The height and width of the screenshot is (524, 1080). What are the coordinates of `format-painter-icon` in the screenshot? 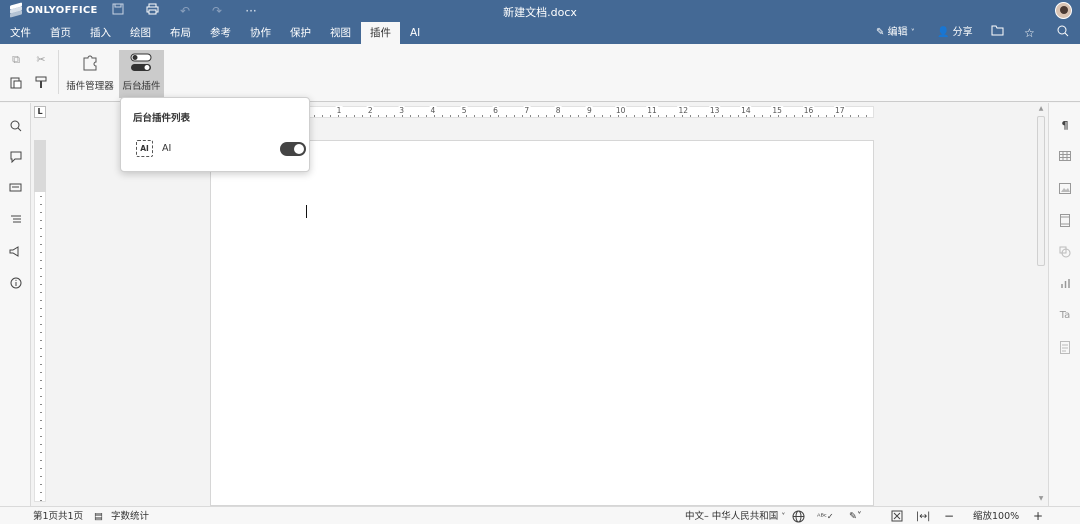 It's located at (41, 84).